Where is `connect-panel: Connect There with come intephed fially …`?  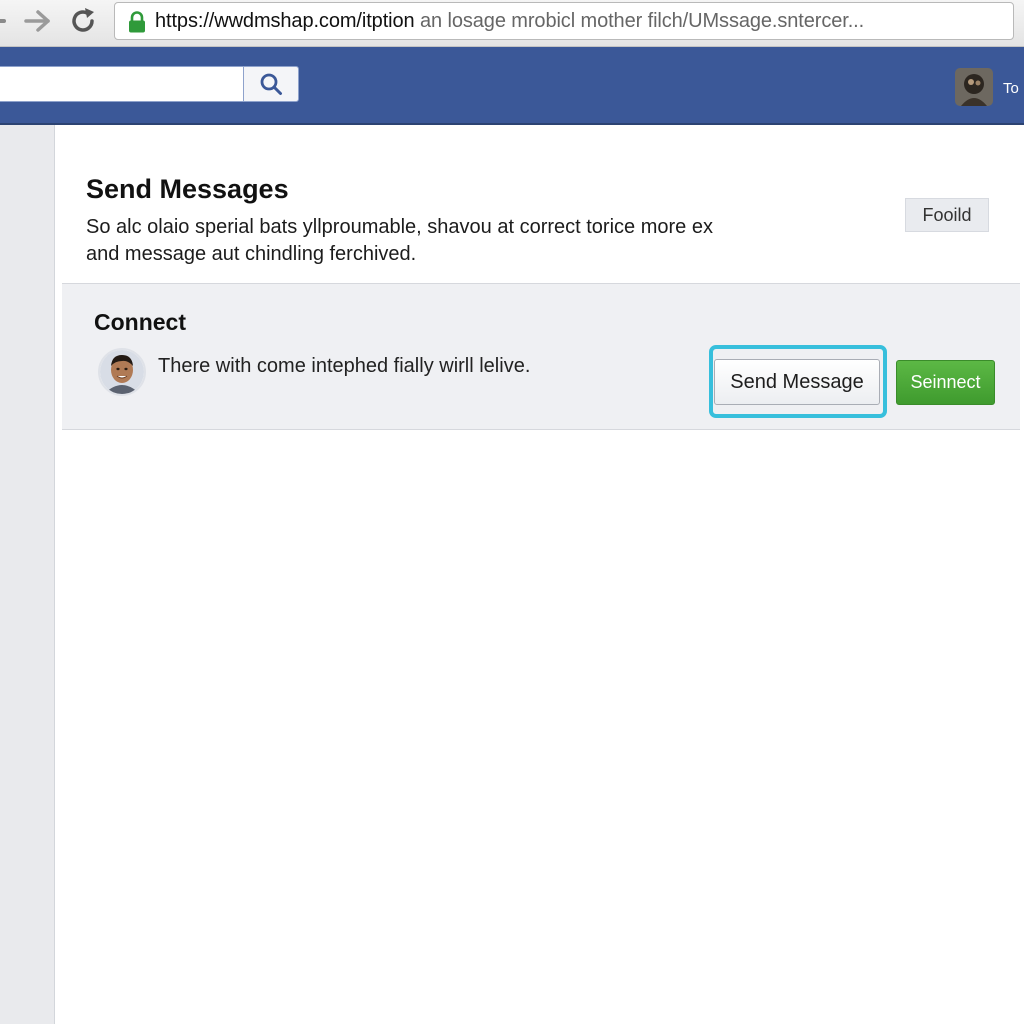
connect-panel: Connect There with come intephed fially … is located at coordinates (541, 356).